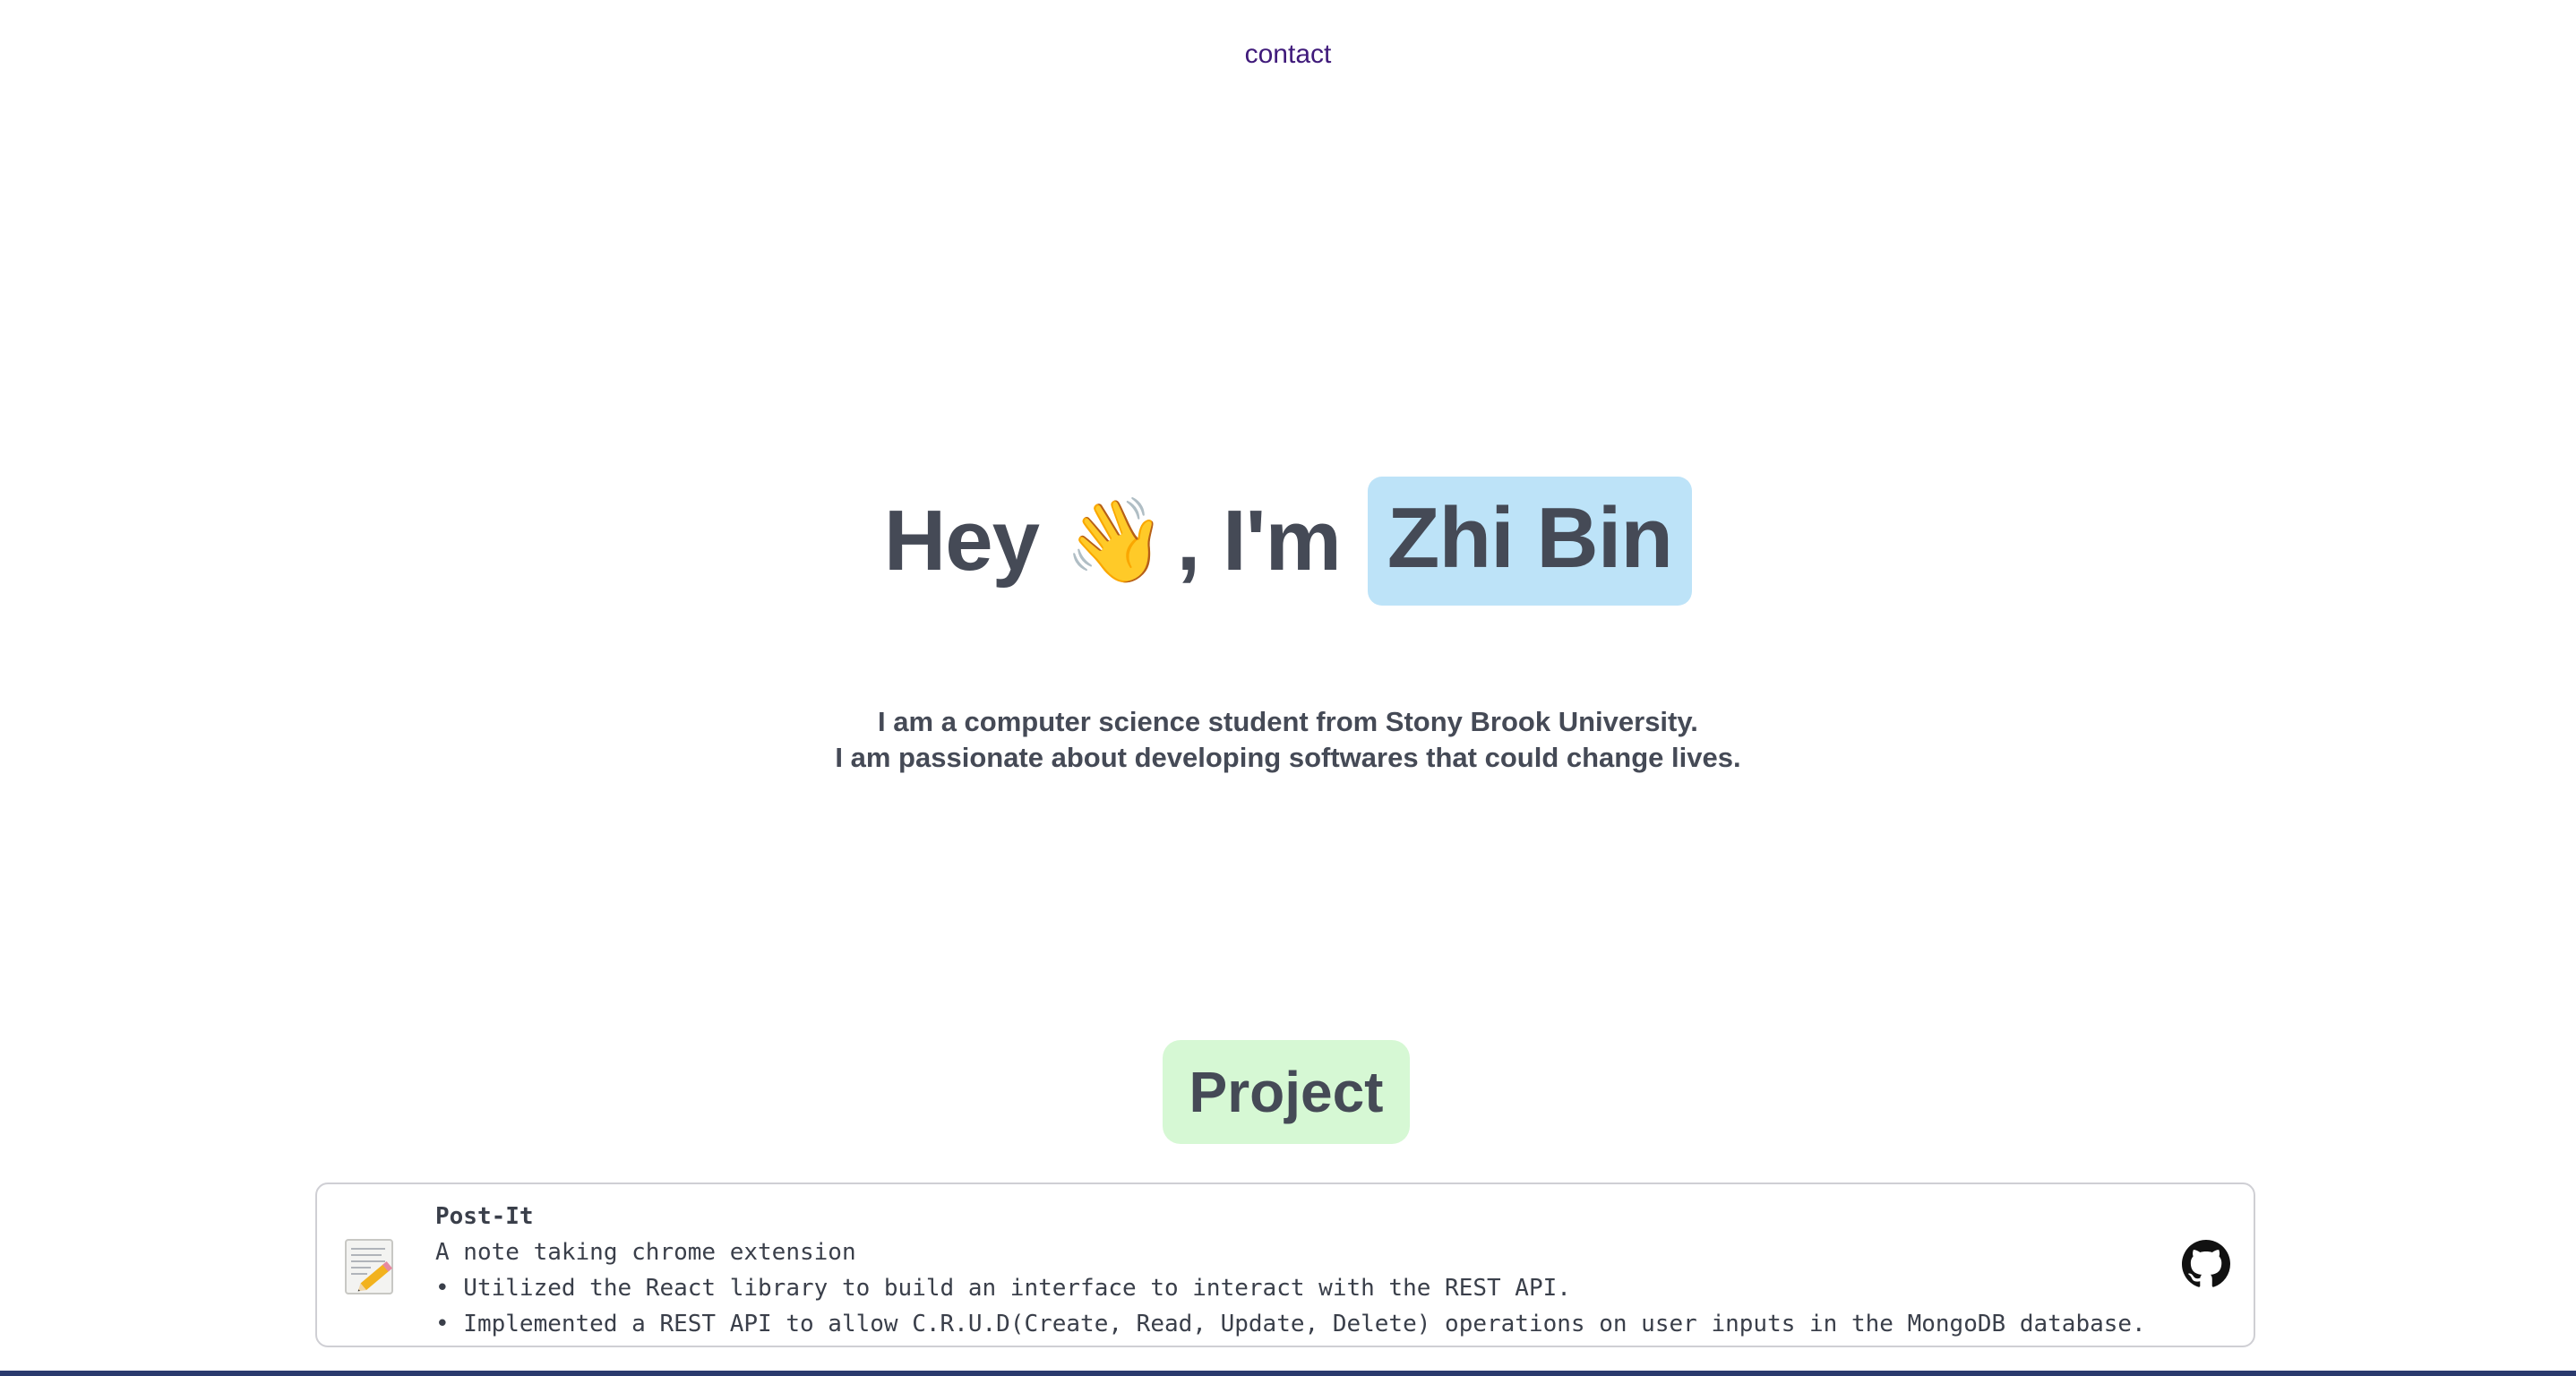  I want to click on hero-heading: Hey 👋 , I'm Zhi Bin, so click(1288, 541).